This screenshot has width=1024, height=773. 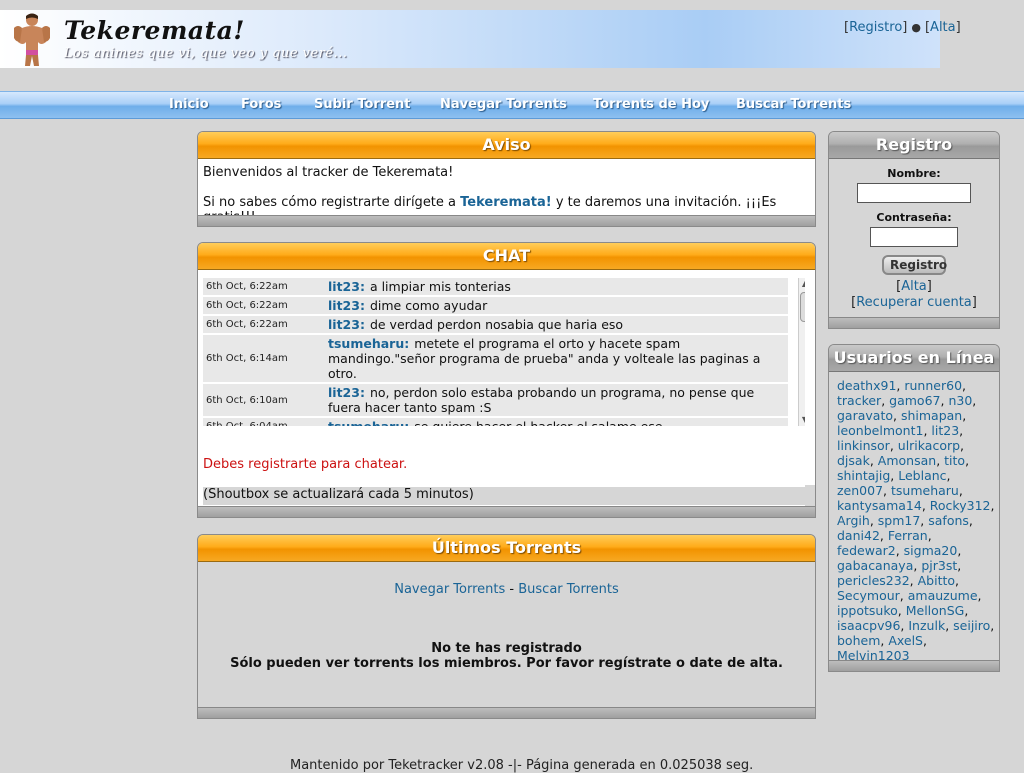 What do you see at coordinates (189, 104) in the screenshot?
I see `nav-inicio: Inicio` at bounding box center [189, 104].